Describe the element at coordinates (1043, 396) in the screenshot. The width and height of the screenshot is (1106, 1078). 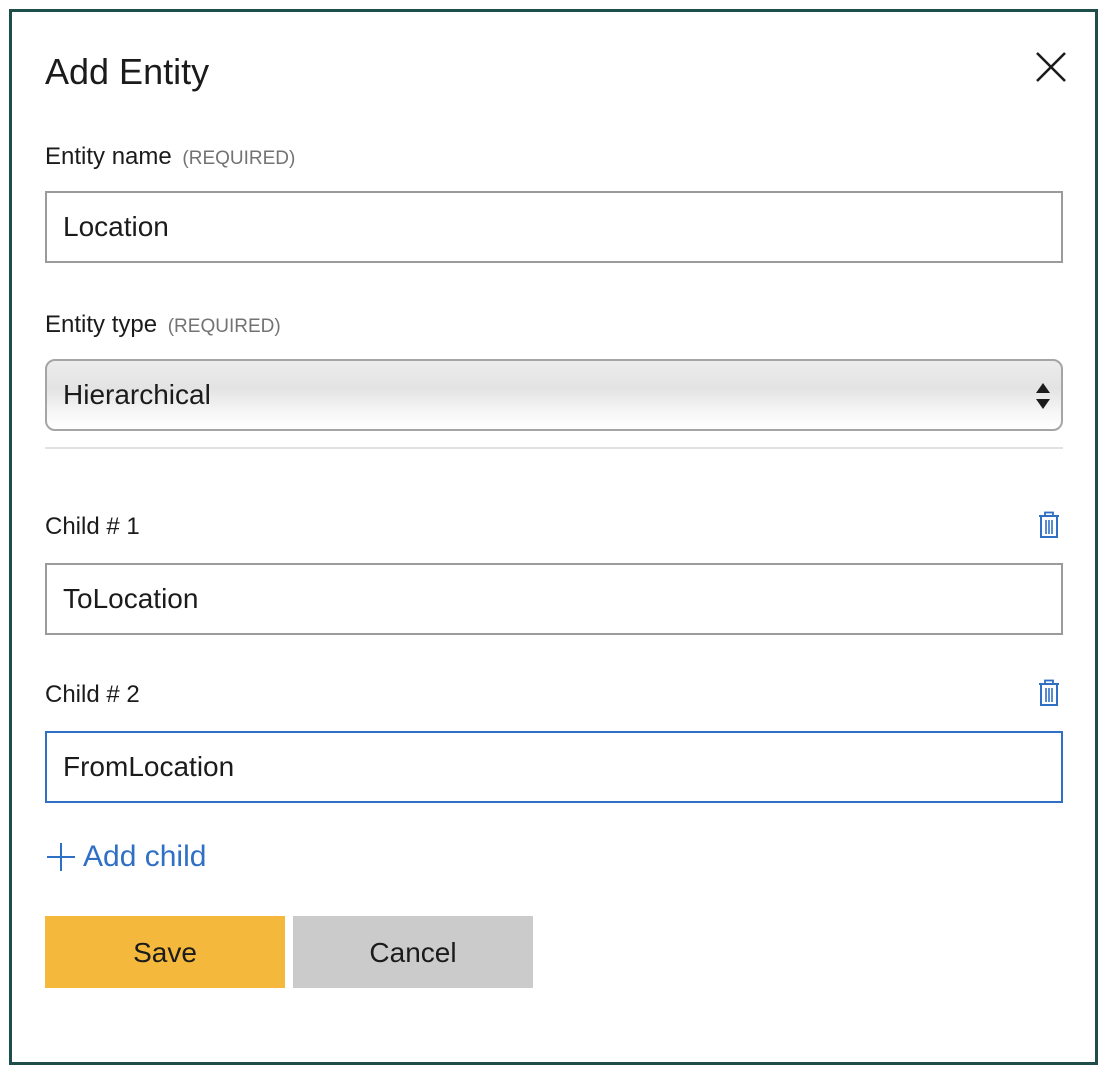
I see `select-arrows-icon` at that location.